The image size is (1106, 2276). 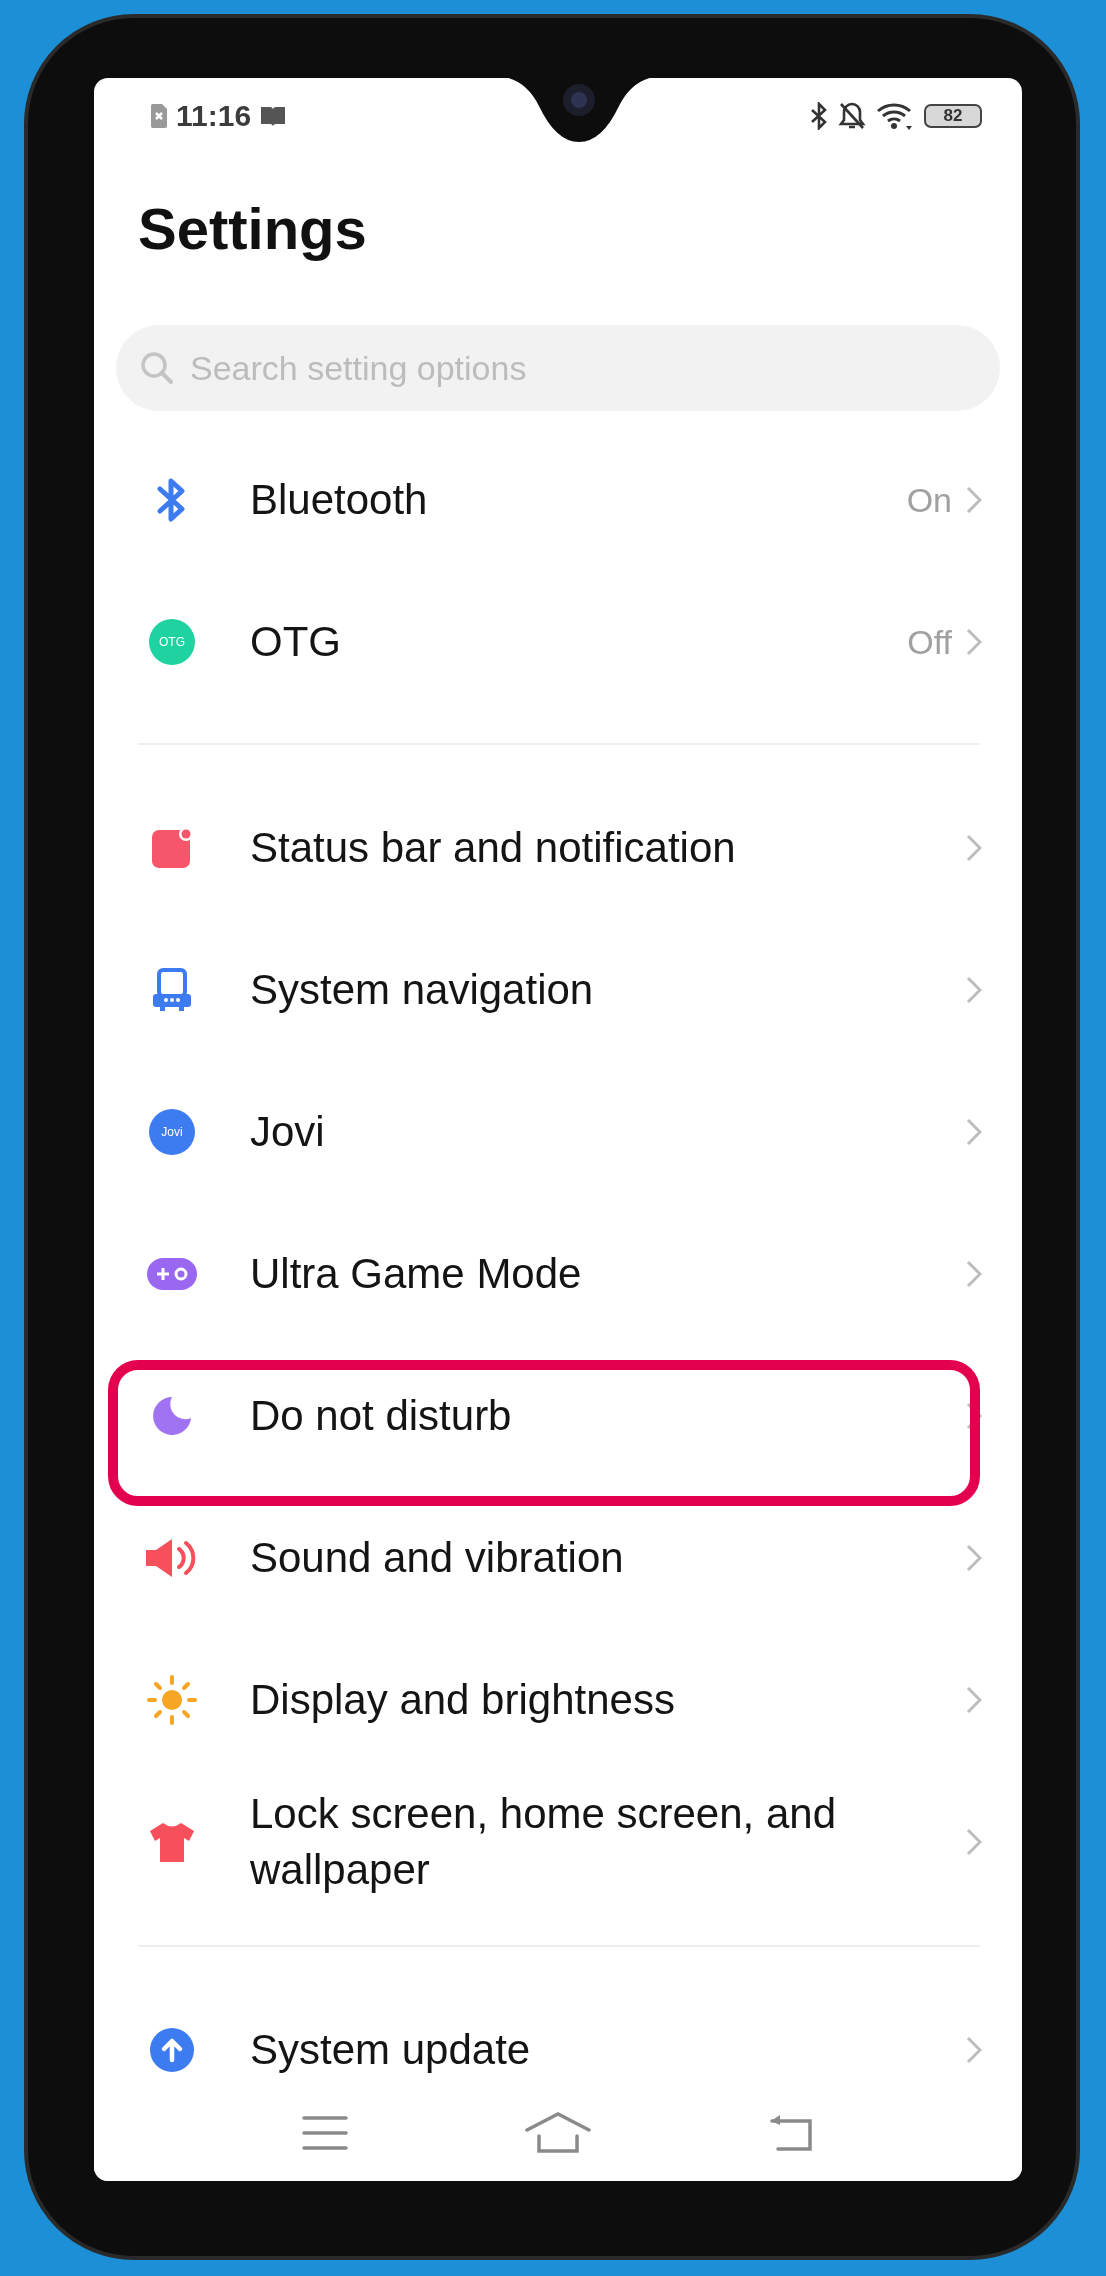 I want to click on settings-row: System update, so click(x=558, y=2032).